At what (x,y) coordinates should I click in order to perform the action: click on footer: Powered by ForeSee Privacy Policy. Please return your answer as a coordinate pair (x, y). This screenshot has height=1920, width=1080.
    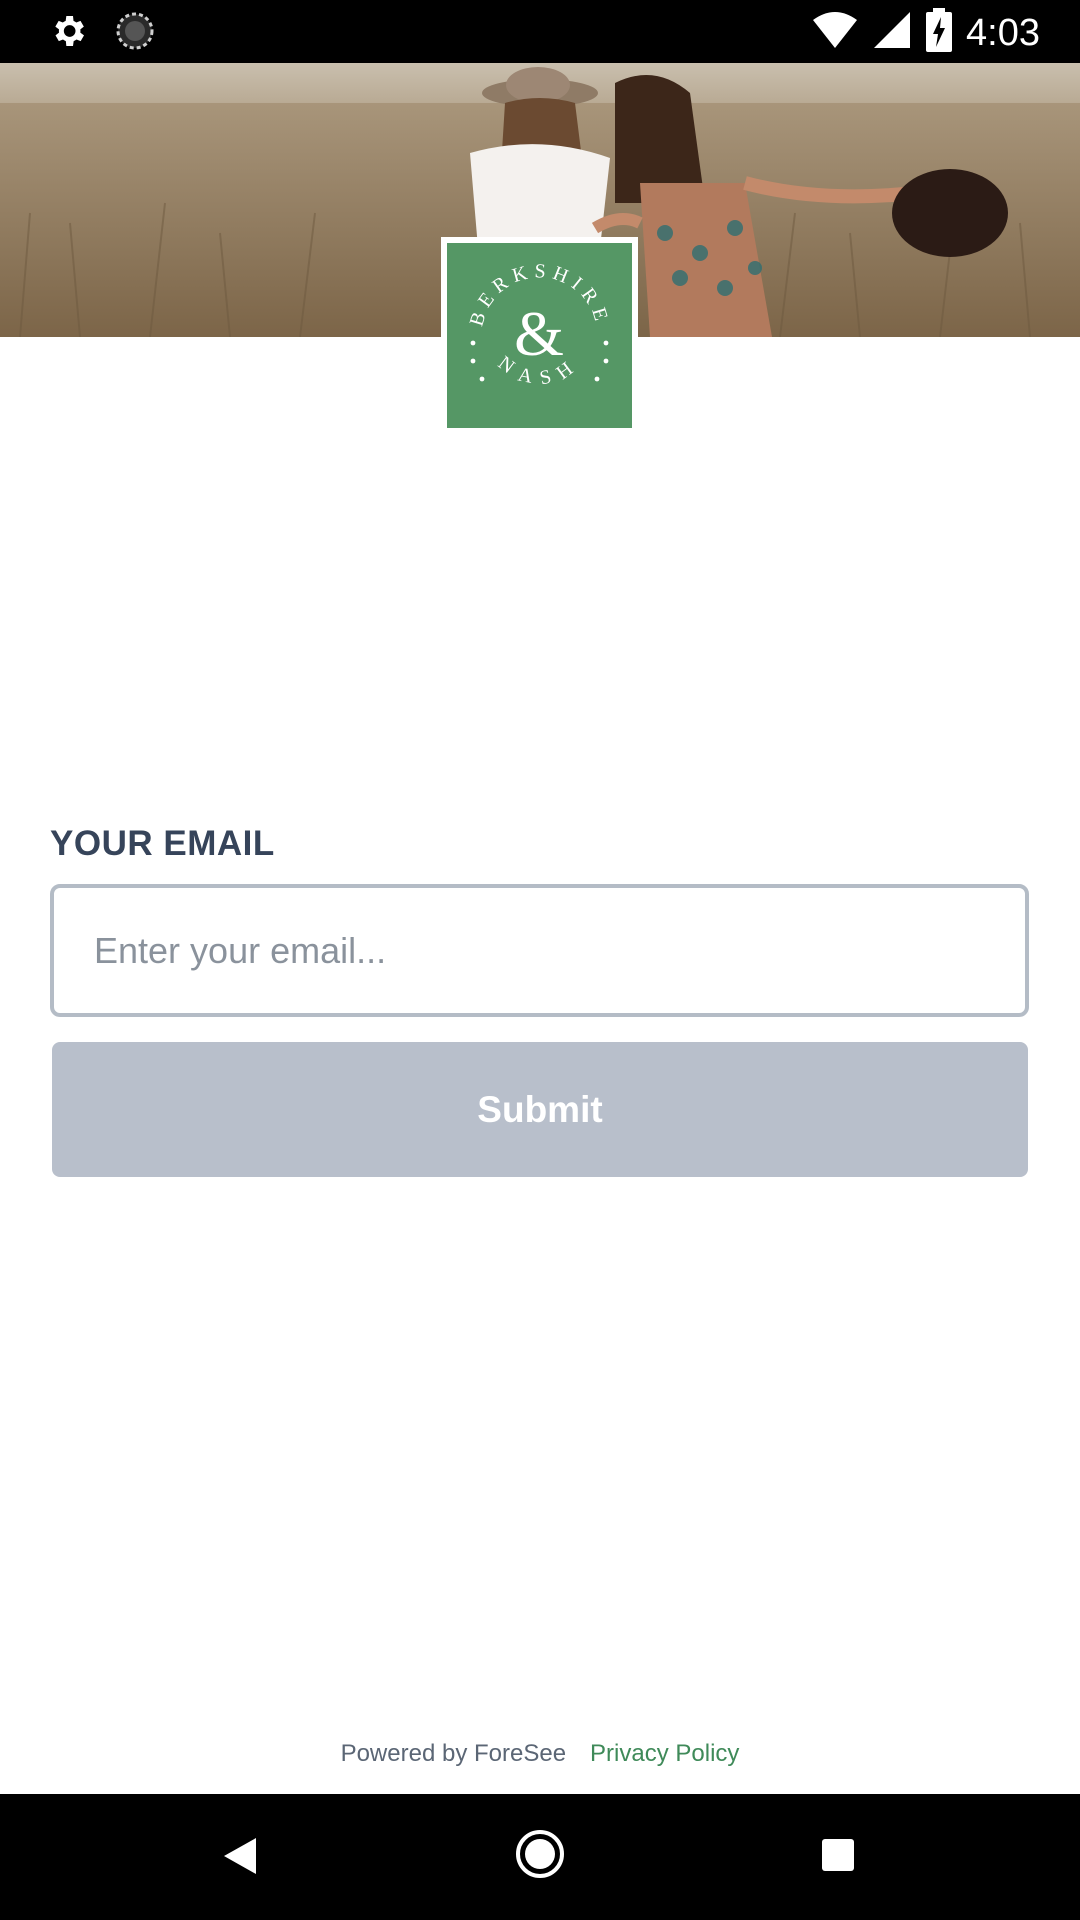
    Looking at the image, I should click on (540, 1760).